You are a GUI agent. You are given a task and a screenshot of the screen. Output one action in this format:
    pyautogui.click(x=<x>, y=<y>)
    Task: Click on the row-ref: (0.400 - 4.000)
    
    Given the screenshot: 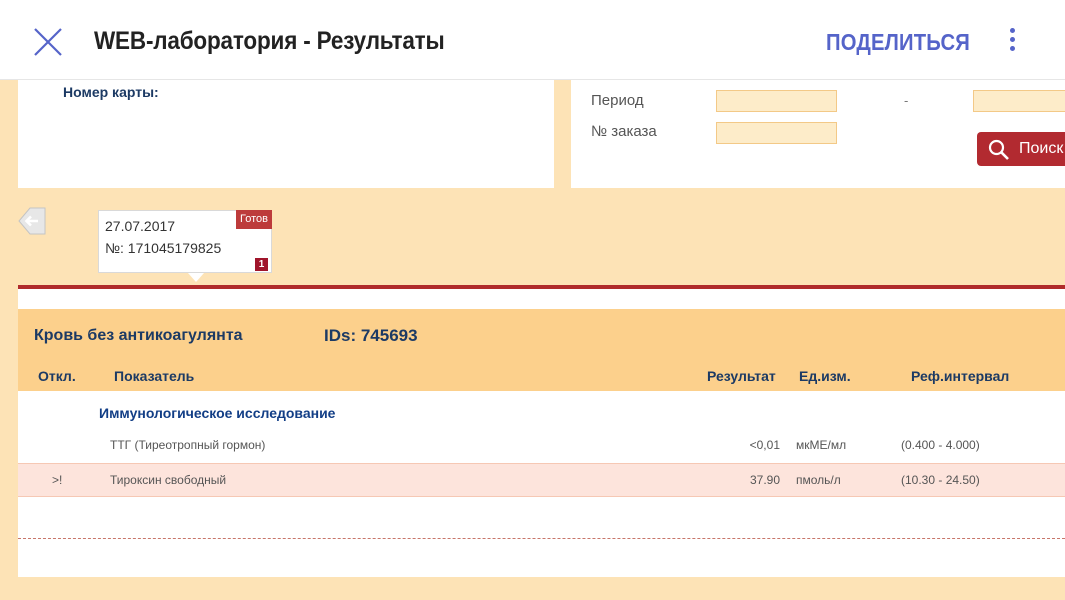 What is the action you would take?
    pyautogui.click(x=940, y=445)
    